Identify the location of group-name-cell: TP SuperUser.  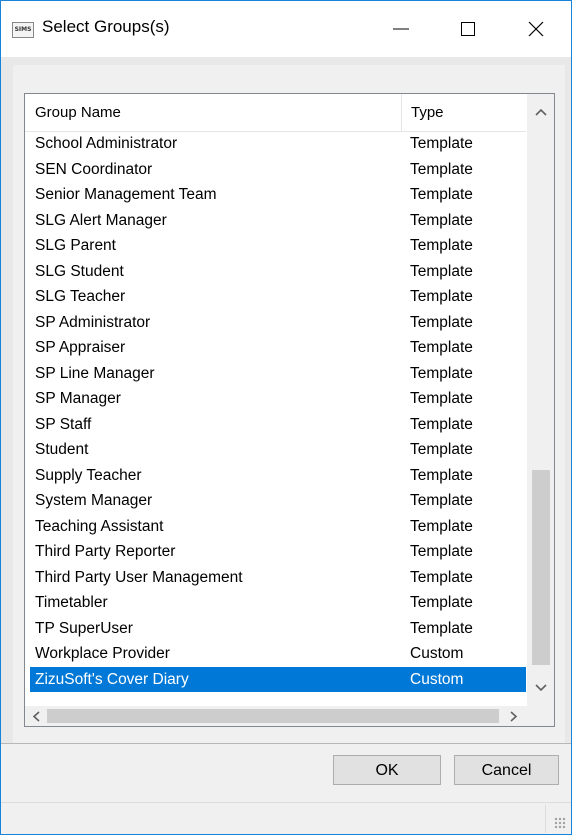
(84, 628).